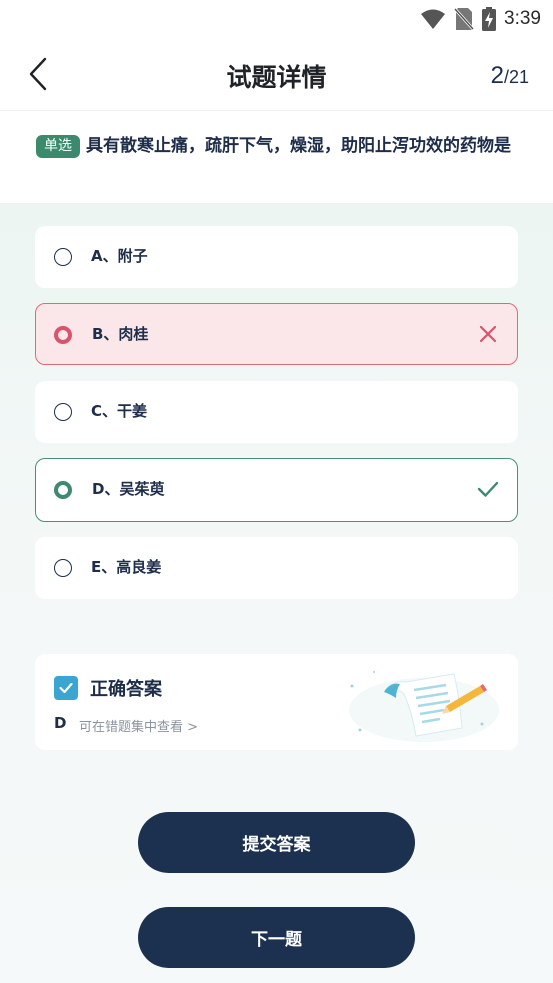 Image resolution: width=553 pixels, height=983 pixels. I want to click on status-time: 3:39, so click(522, 18).